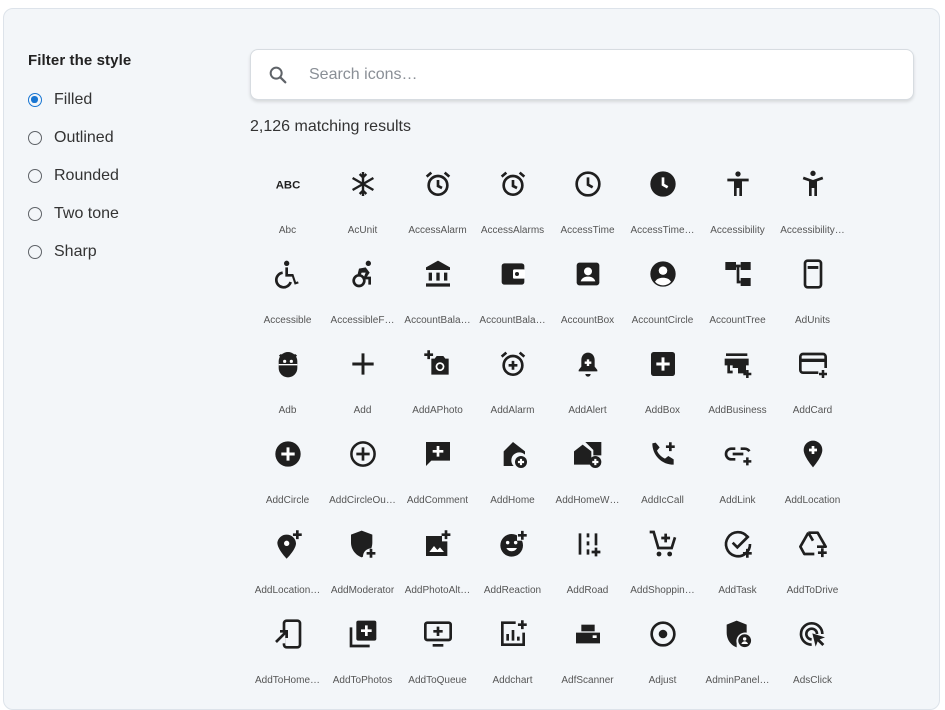 The image size is (945, 710). I want to click on add-ic-call-icon, so click(662, 454).